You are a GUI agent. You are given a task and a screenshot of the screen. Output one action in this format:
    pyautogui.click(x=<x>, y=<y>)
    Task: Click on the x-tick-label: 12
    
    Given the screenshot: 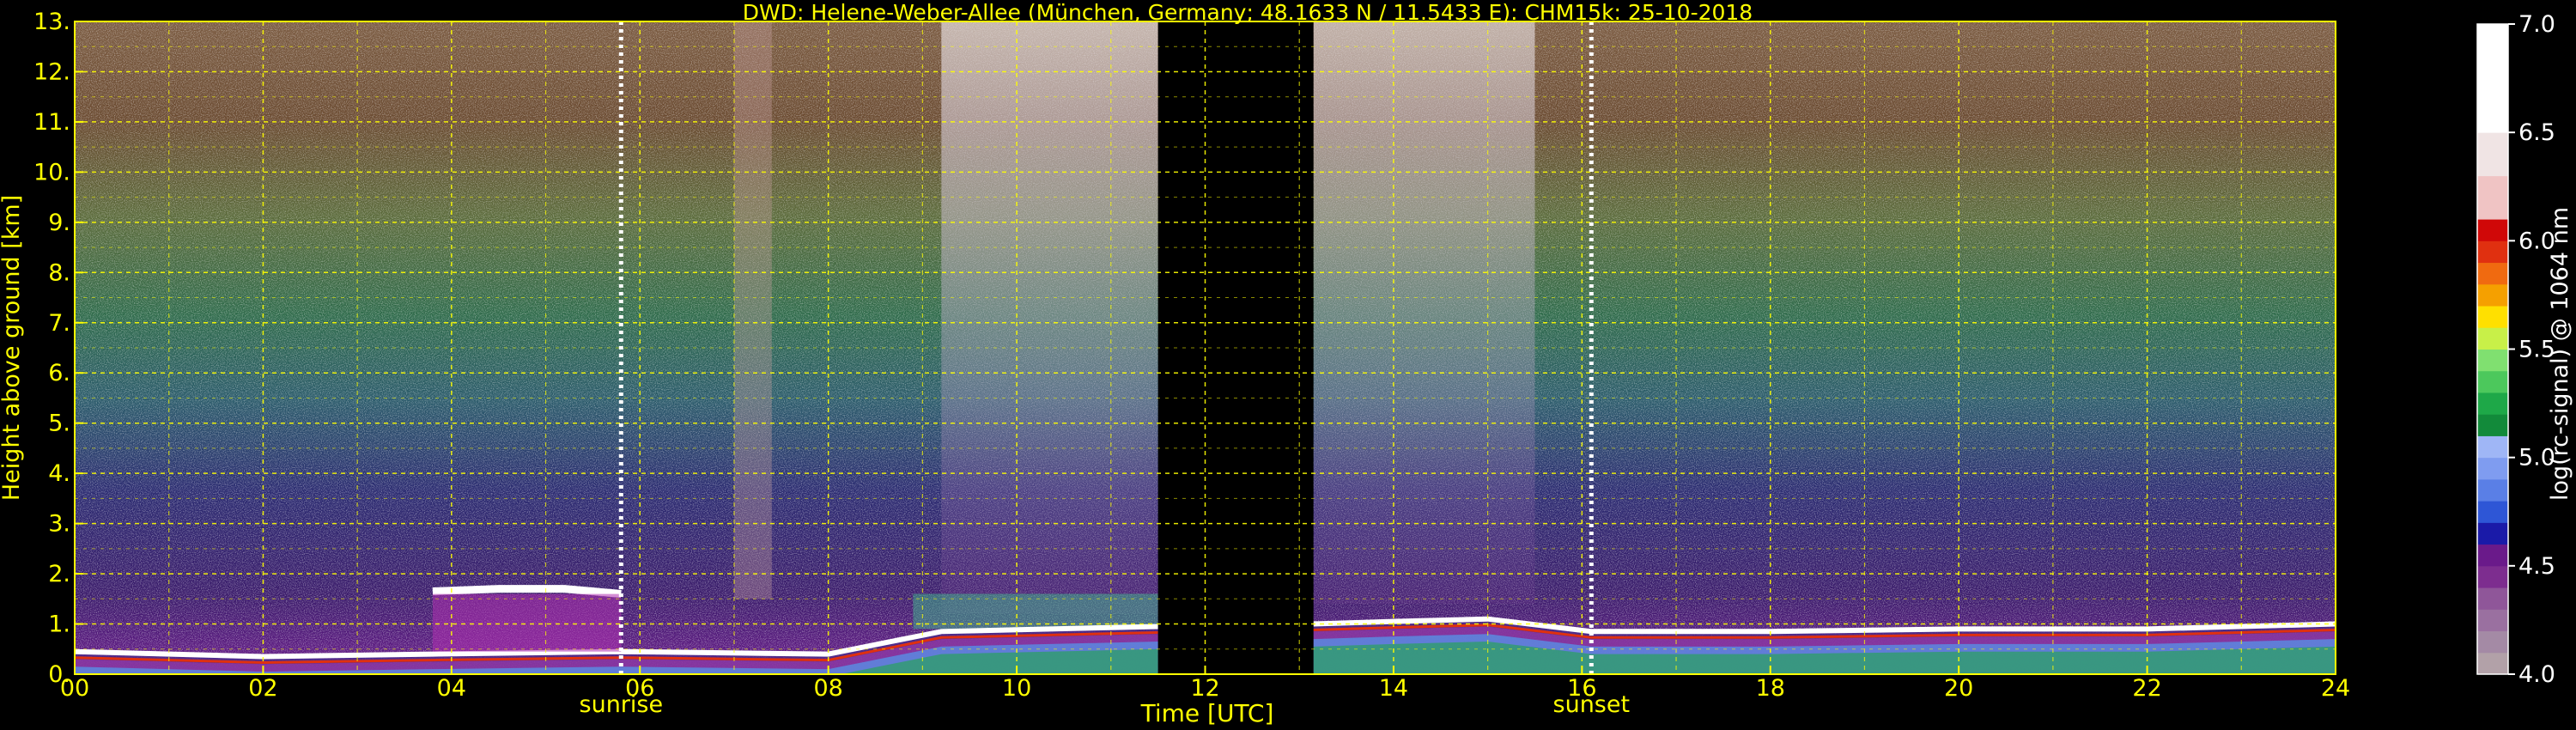 What is the action you would take?
    pyautogui.click(x=1204, y=688)
    